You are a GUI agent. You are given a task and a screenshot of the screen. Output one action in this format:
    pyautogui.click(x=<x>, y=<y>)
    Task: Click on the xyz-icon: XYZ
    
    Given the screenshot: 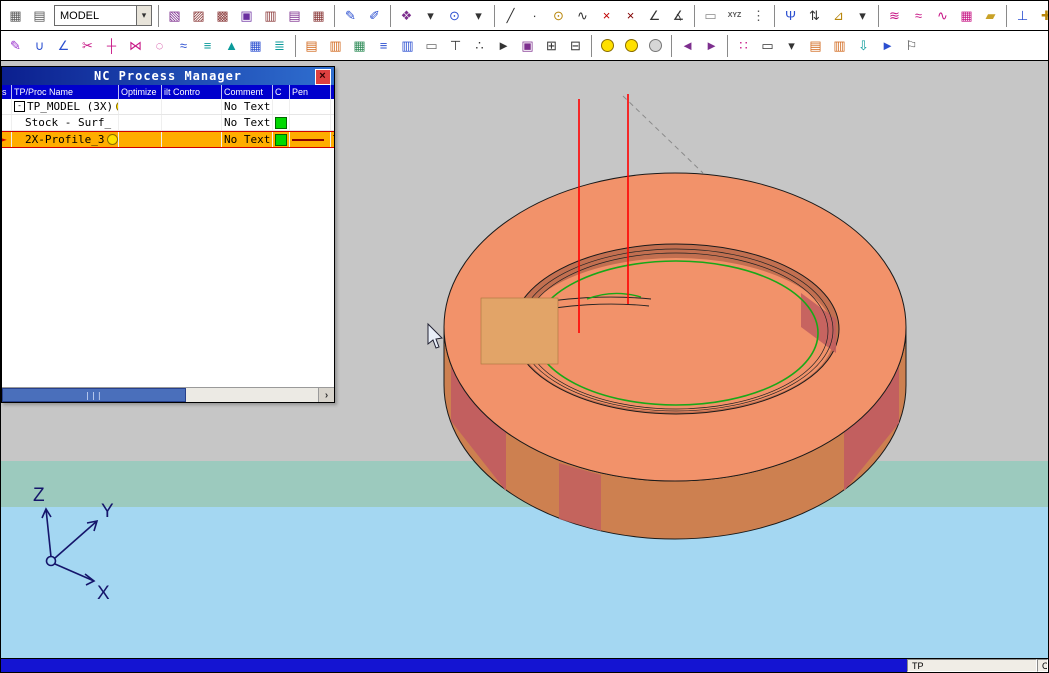 What is the action you would take?
    pyautogui.click(x=734, y=15)
    